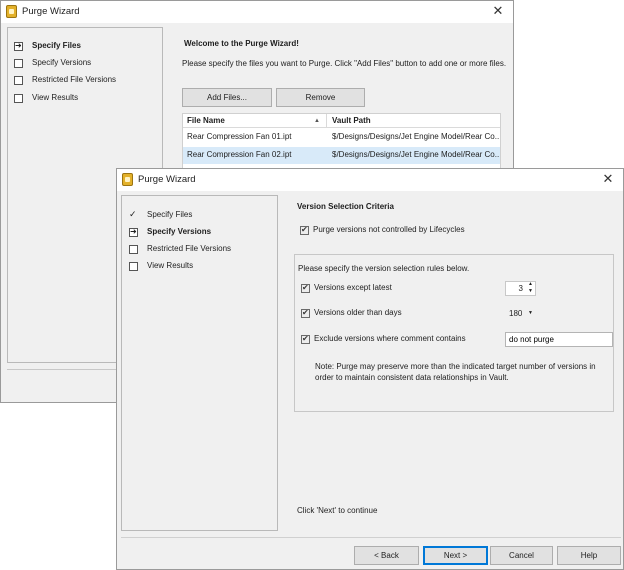  Describe the element at coordinates (239, 136) in the screenshot. I see `file-name-cell: Rear Compression Fan 01.ipt` at that location.